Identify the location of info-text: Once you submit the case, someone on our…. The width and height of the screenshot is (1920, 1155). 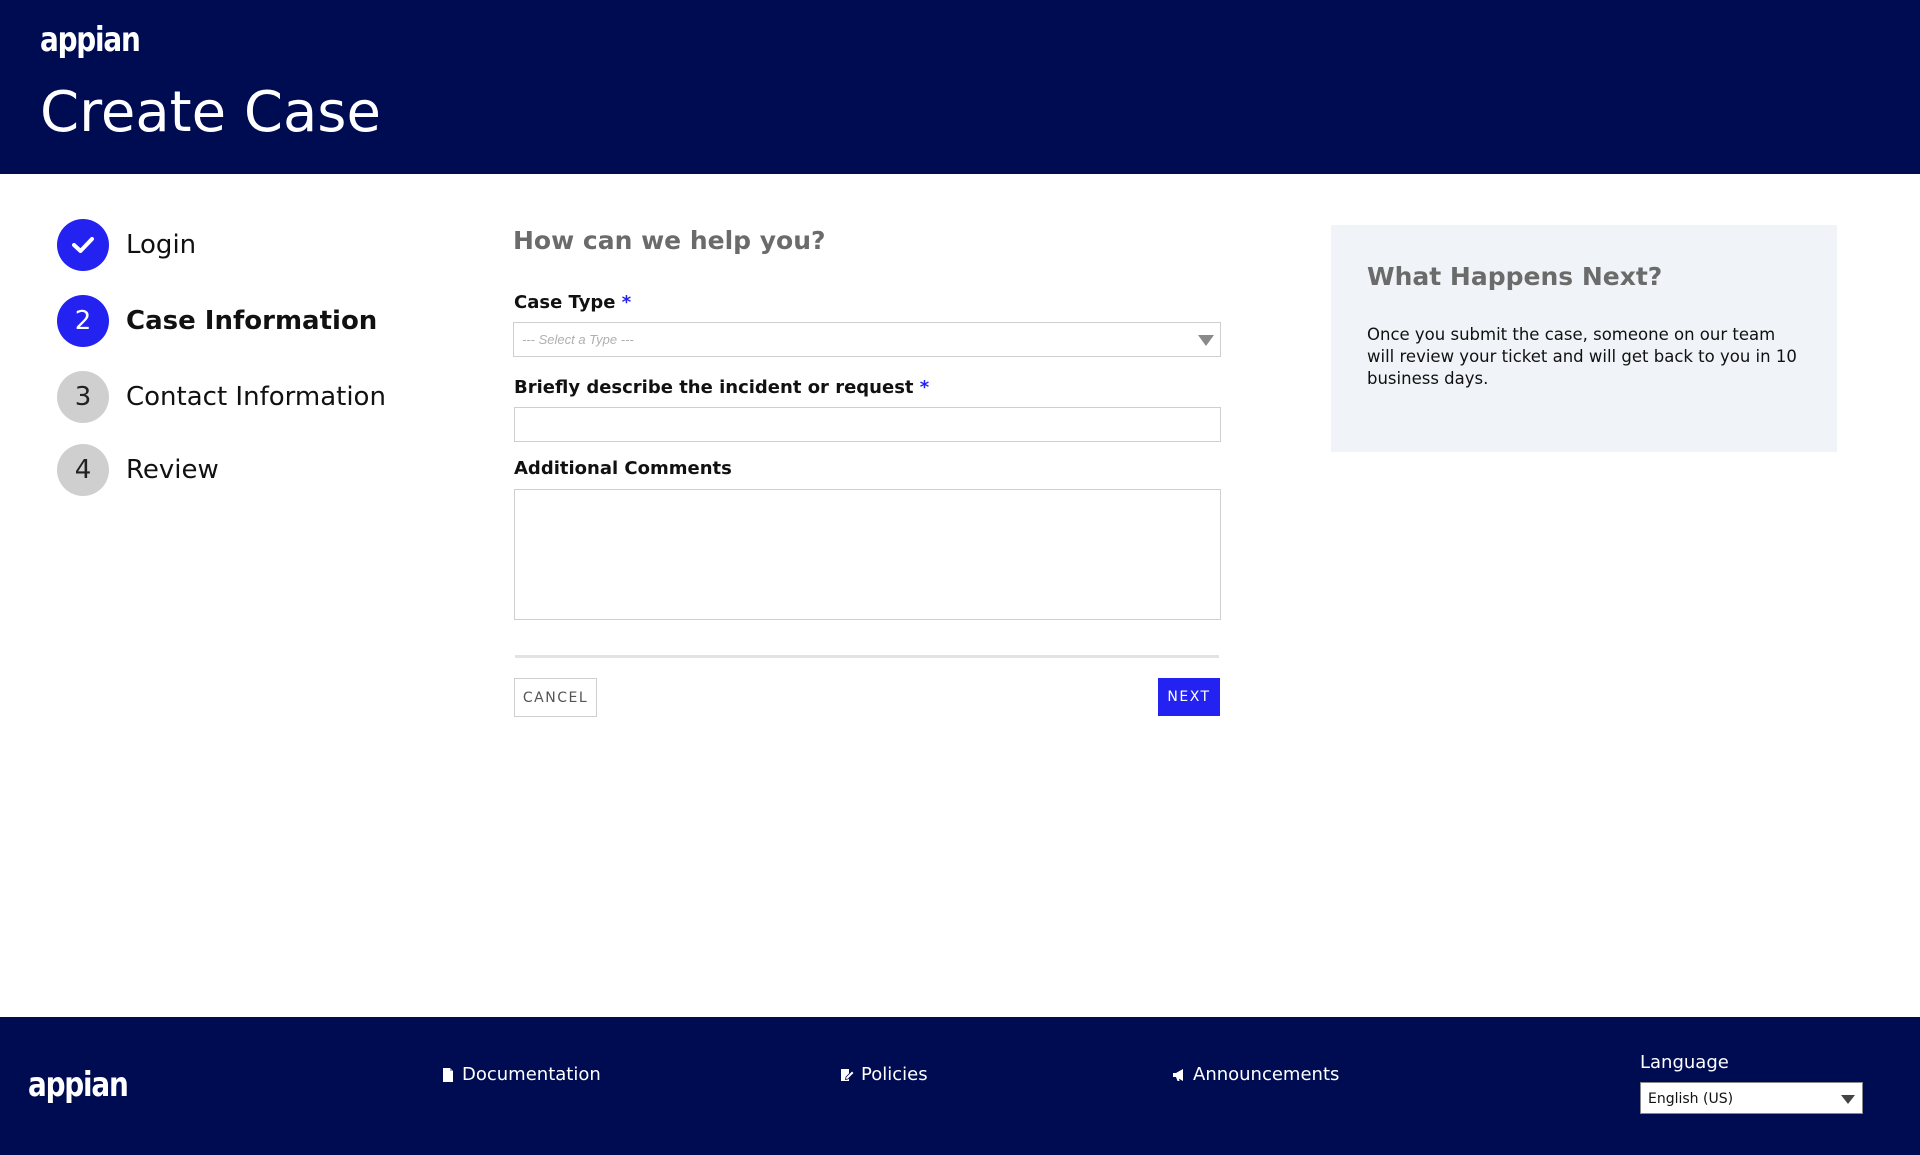
(1582, 356).